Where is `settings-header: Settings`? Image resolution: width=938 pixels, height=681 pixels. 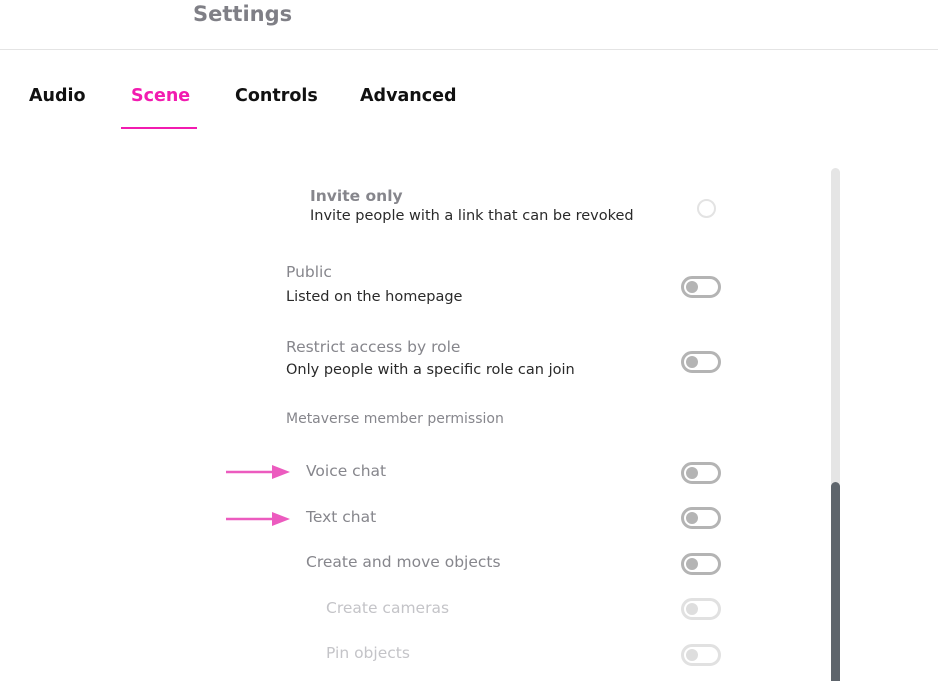
settings-header: Settings is located at coordinates (469, 25).